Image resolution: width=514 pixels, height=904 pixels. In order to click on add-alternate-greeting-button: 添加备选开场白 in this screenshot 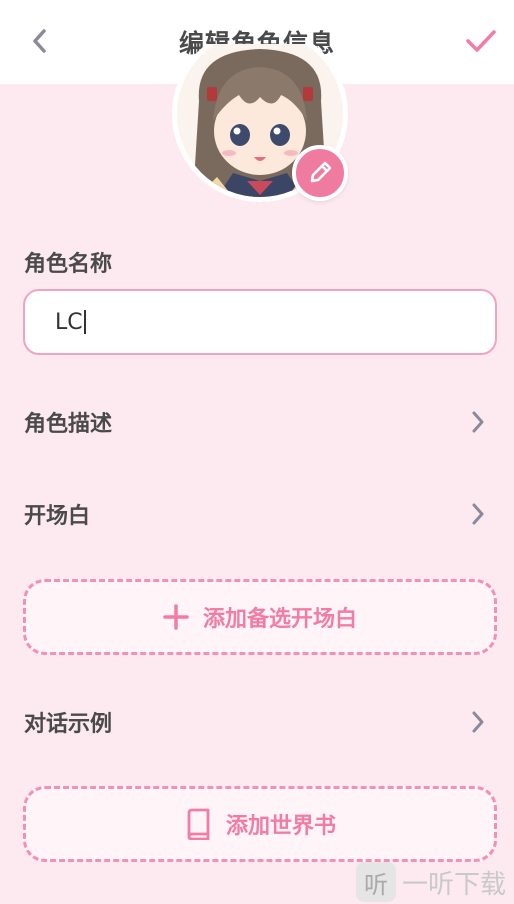, I will do `click(260, 617)`.